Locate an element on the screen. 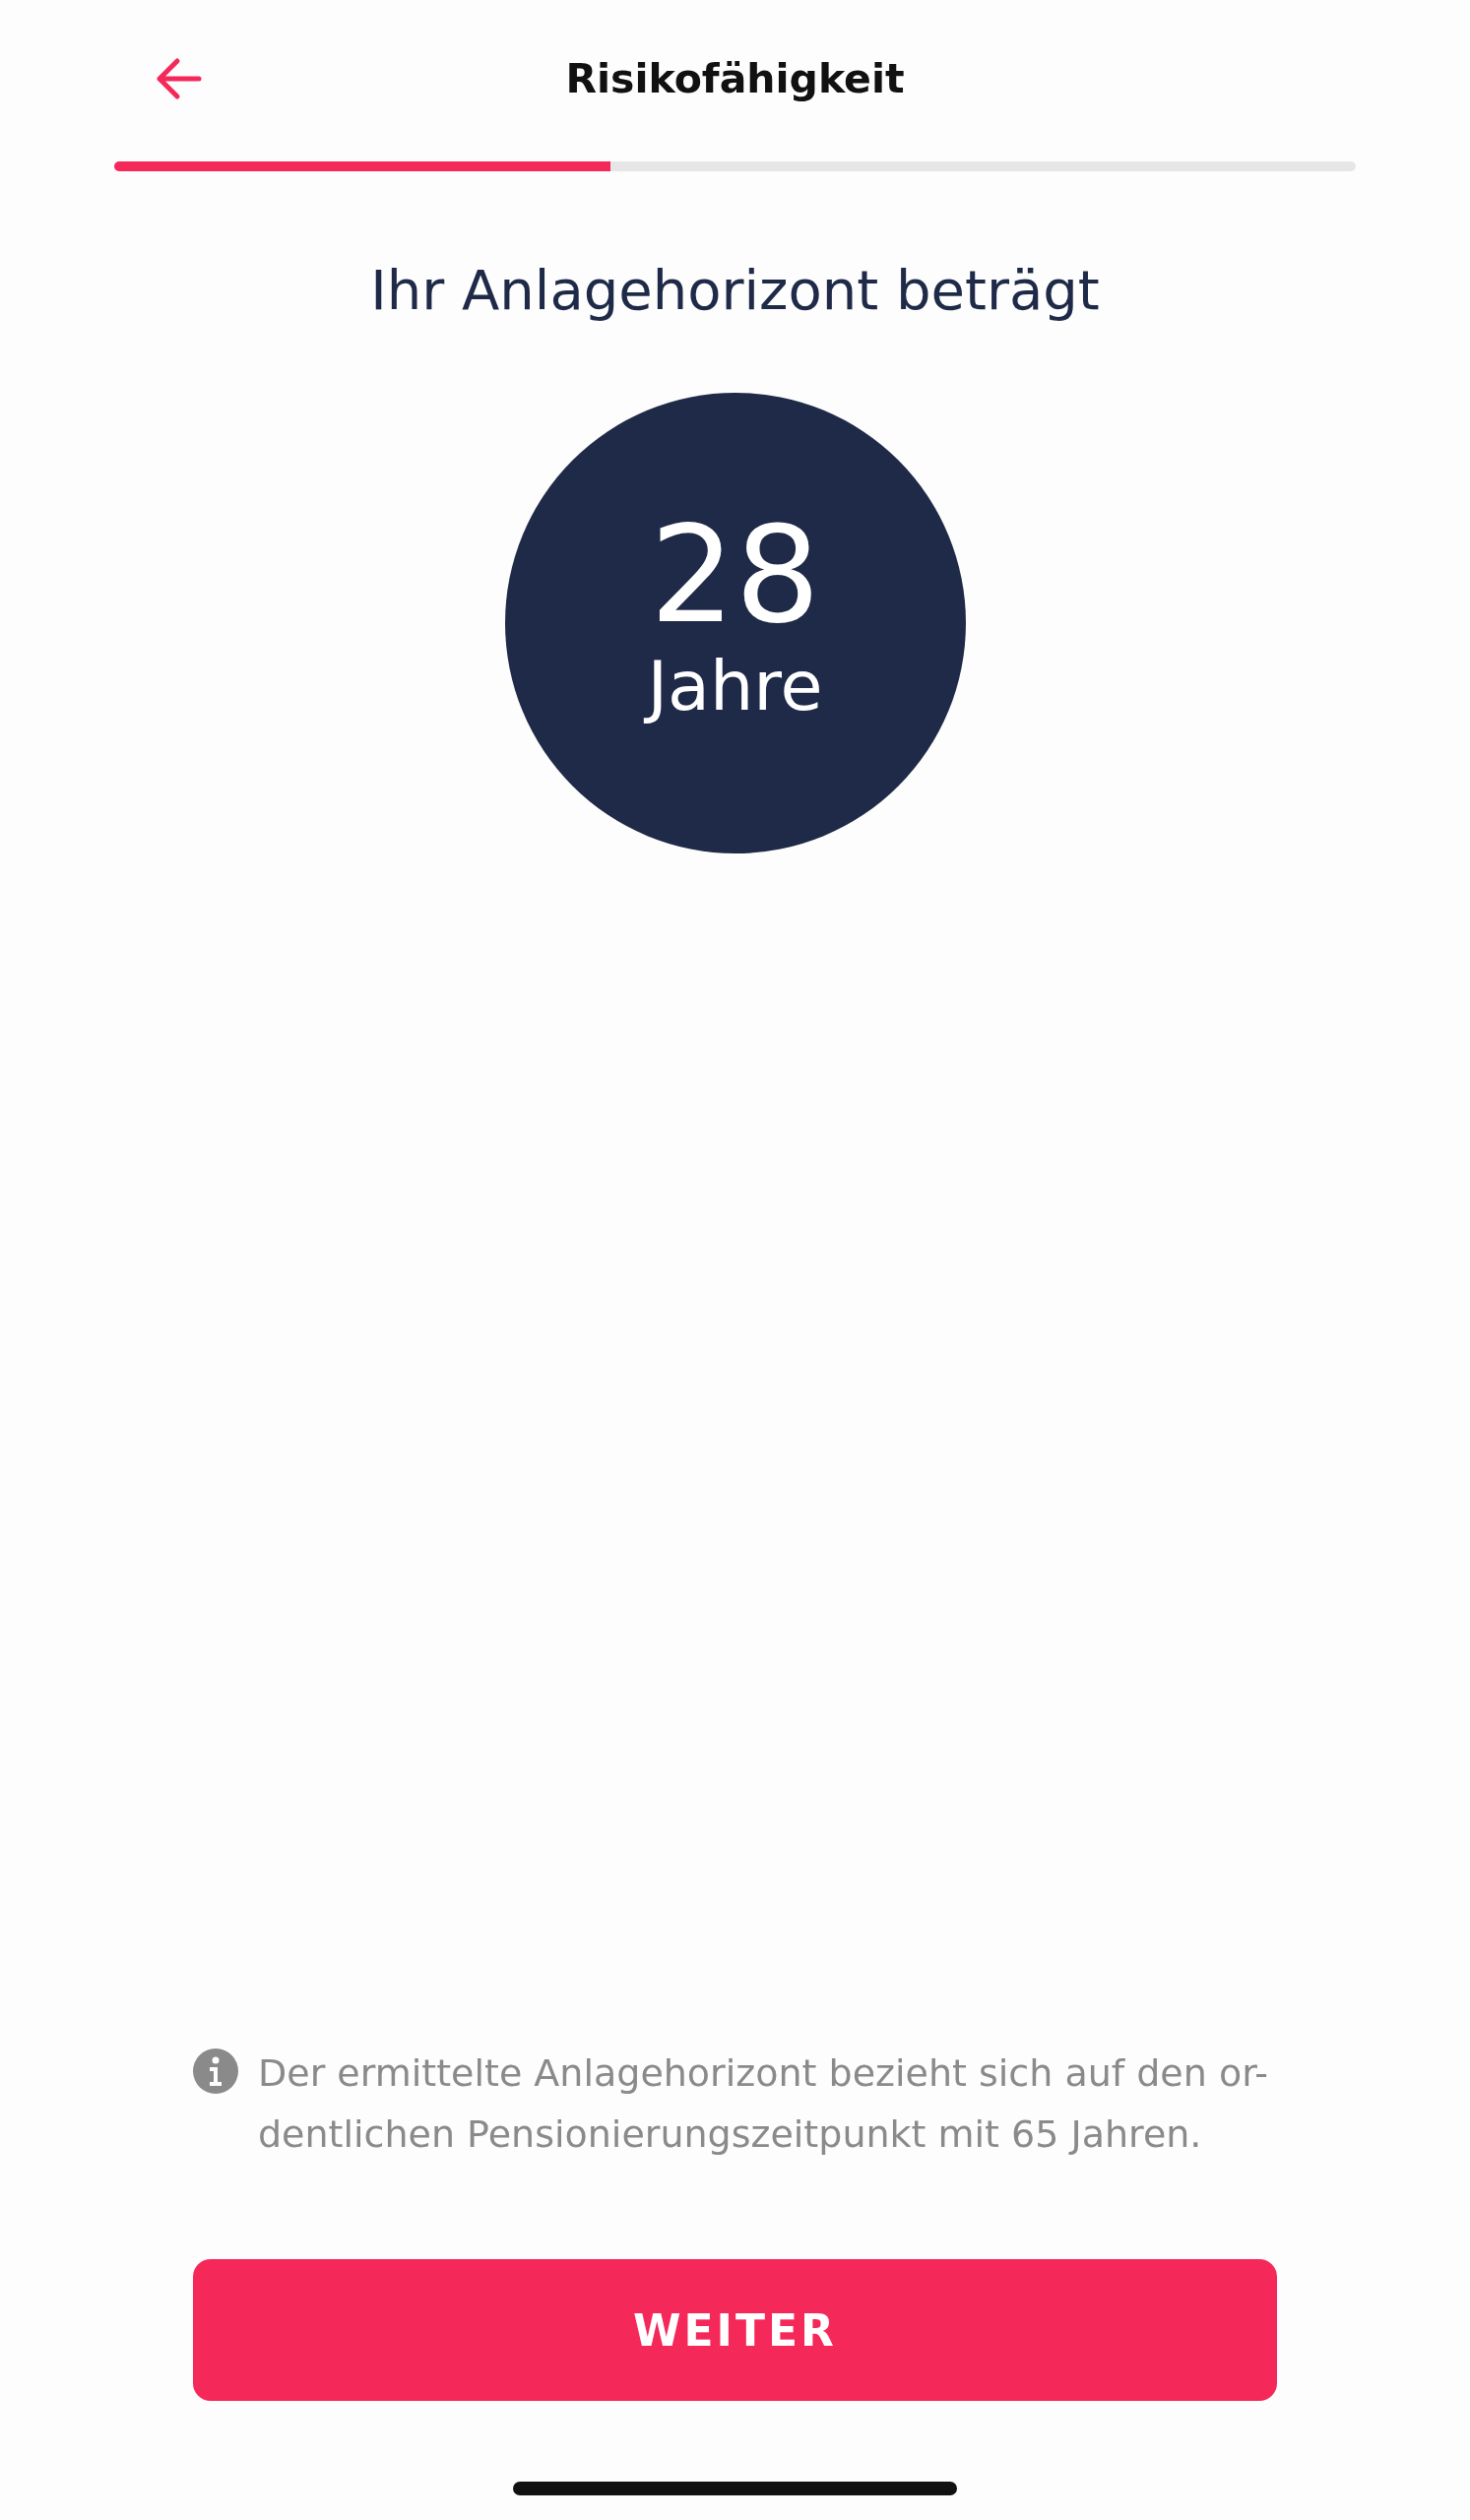 The height and width of the screenshot is (2520, 1470). screen-title: Risikofähigkeit is located at coordinates (735, 78).